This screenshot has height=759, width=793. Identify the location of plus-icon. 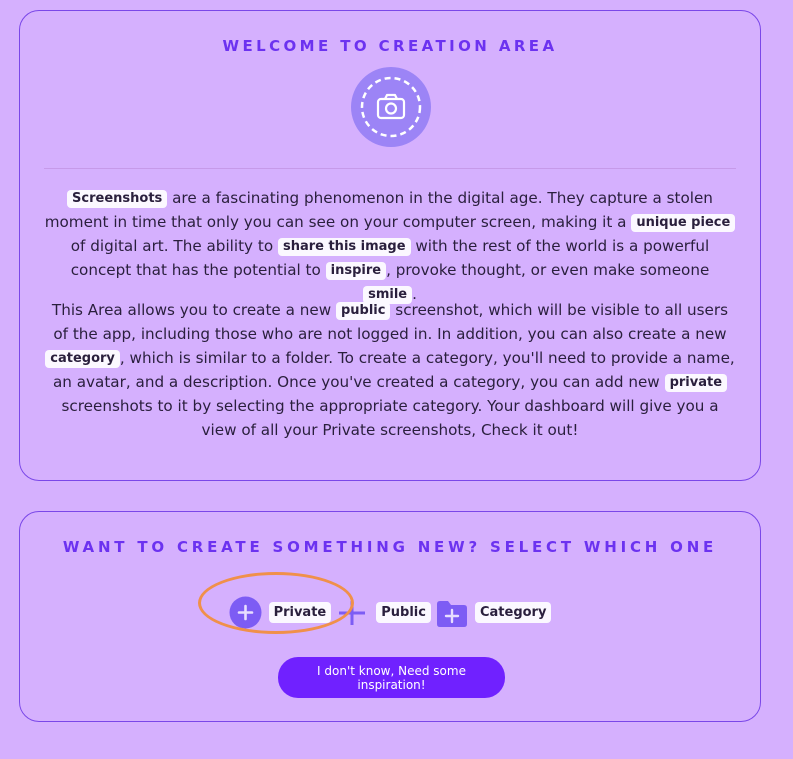
(352, 613).